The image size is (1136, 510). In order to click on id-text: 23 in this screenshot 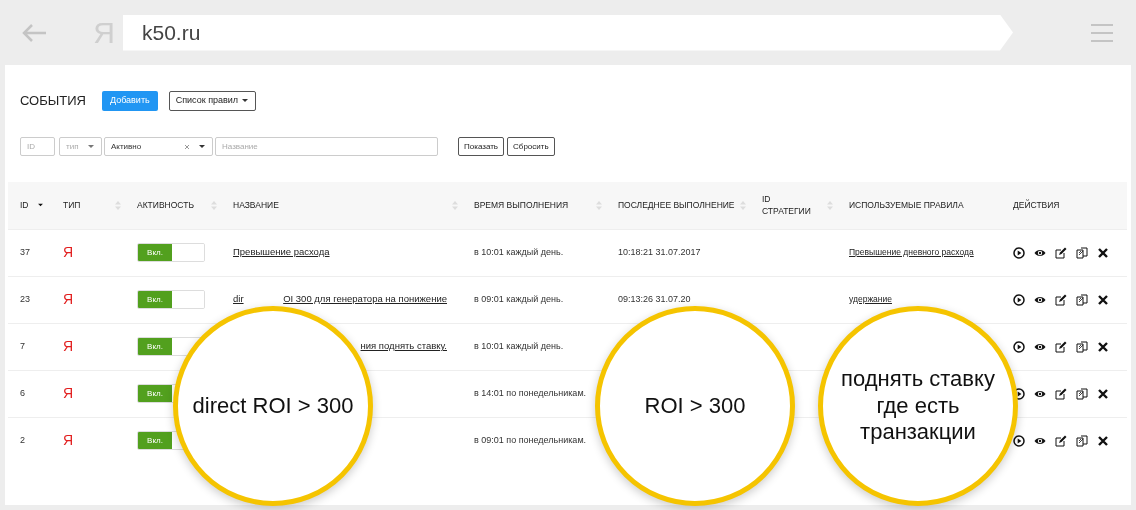, I will do `click(25, 298)`.